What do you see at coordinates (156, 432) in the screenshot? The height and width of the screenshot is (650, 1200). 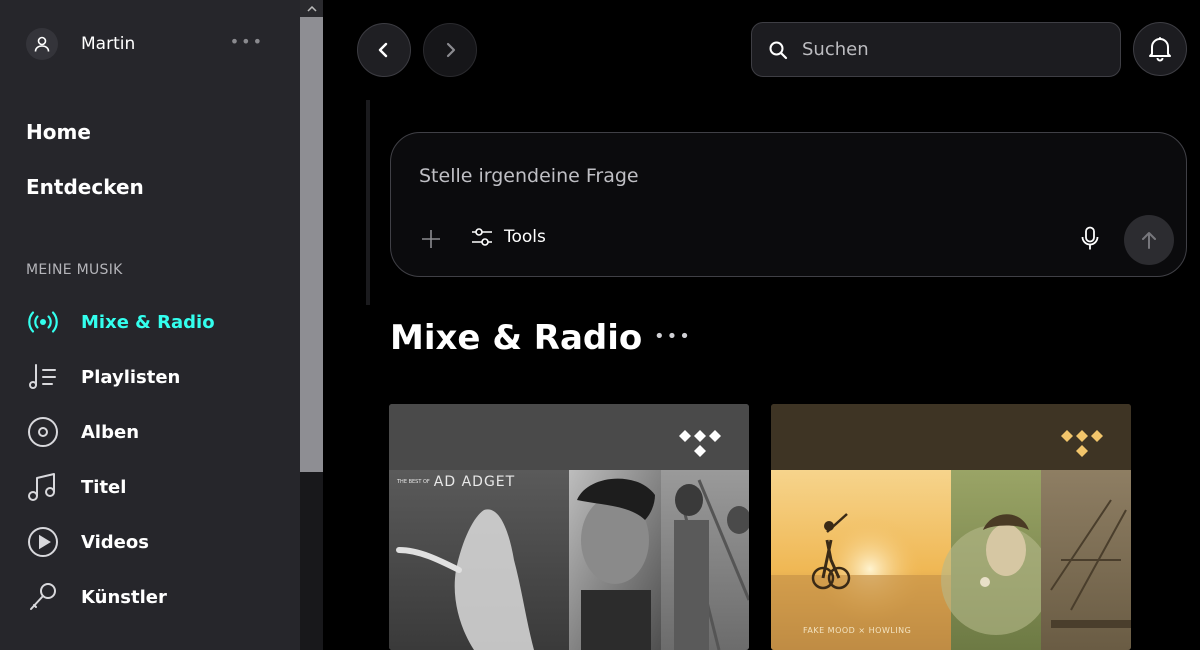 I see `sidebar-item-alben: Alben` at bounding box center [156, 432].